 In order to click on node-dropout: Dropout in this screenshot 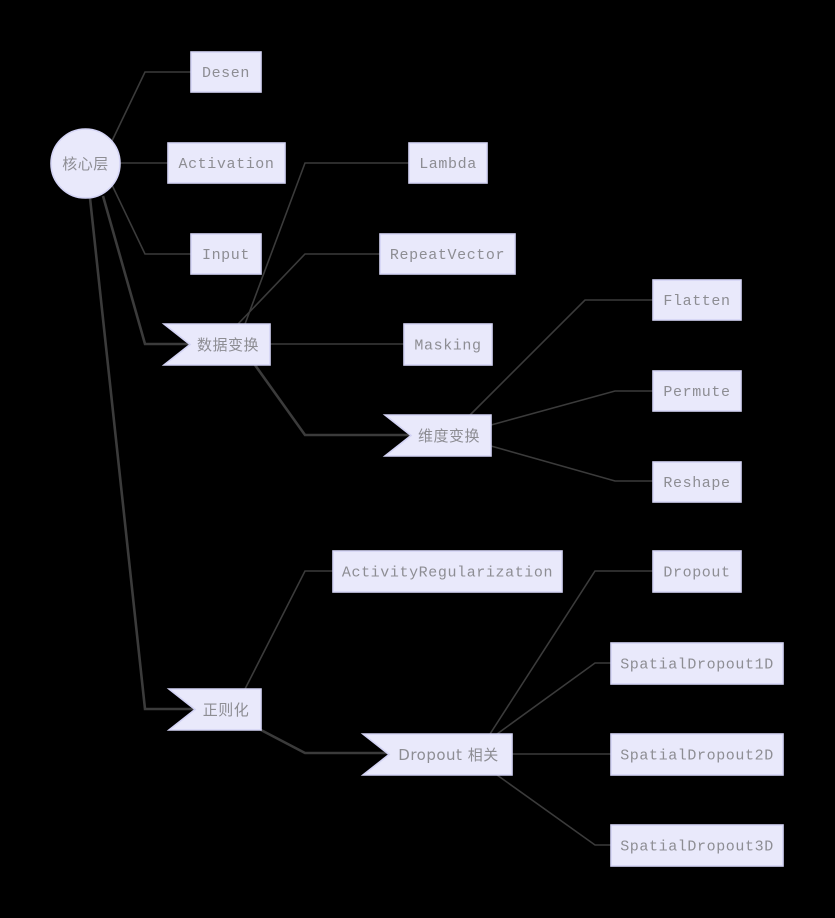, I will do `click(697, 571)`.